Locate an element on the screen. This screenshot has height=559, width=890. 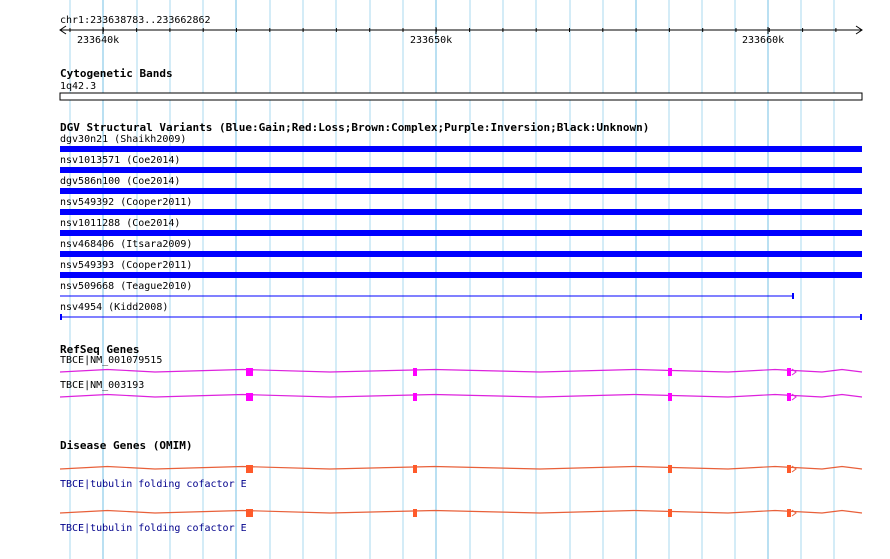
dgv-variant-label: dgv586n100 (Coe2014) is located at coordinates (120, 181).